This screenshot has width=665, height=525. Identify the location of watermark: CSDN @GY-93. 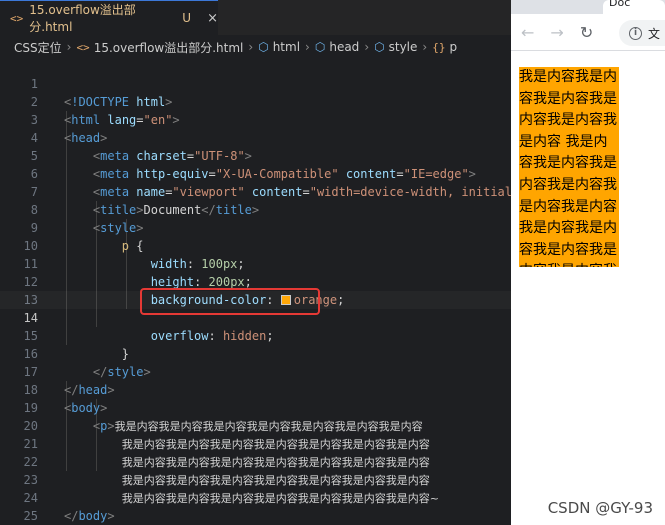
(600, 508).